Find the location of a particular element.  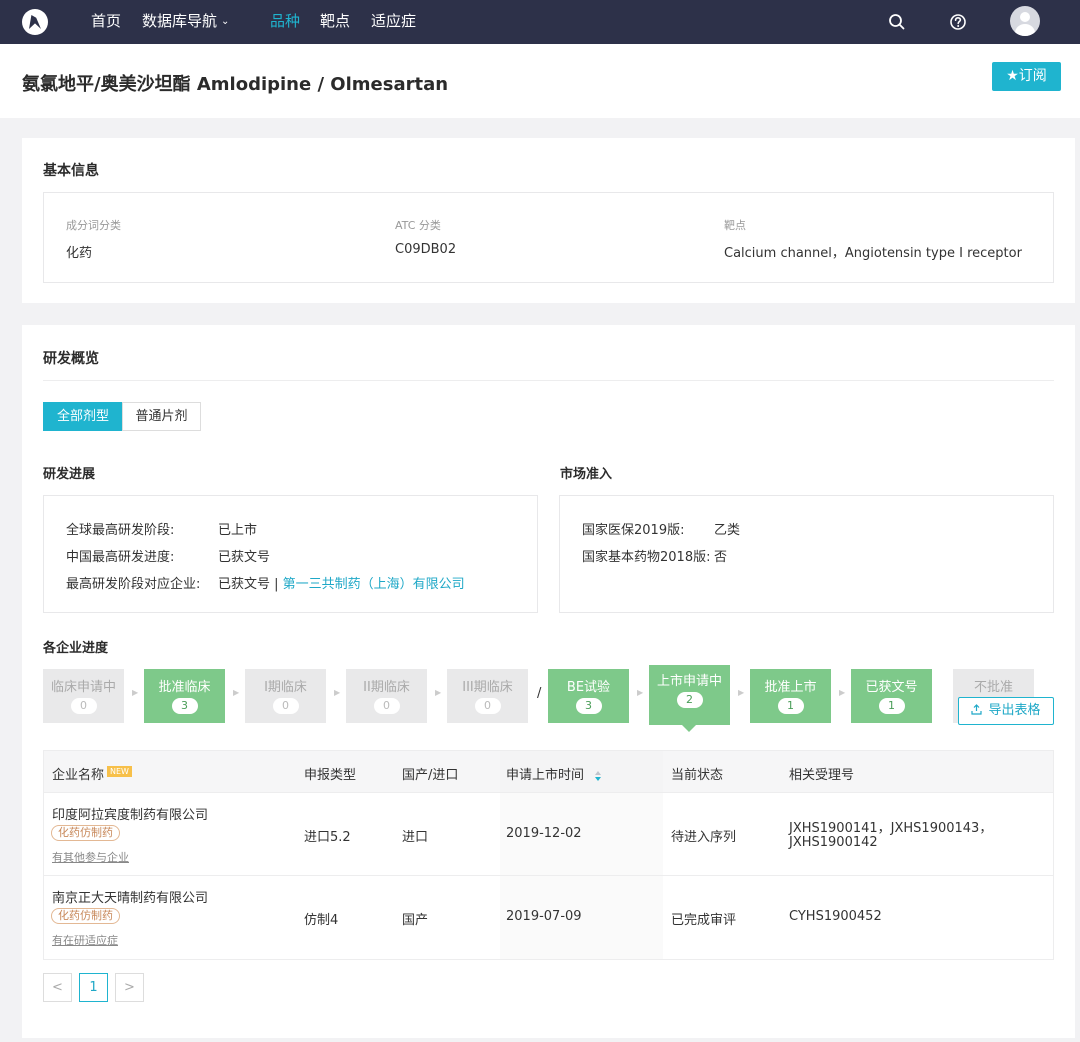

top-company-link: 第一三共制药（上海）有限公司 is located at coordinates (374, 584).